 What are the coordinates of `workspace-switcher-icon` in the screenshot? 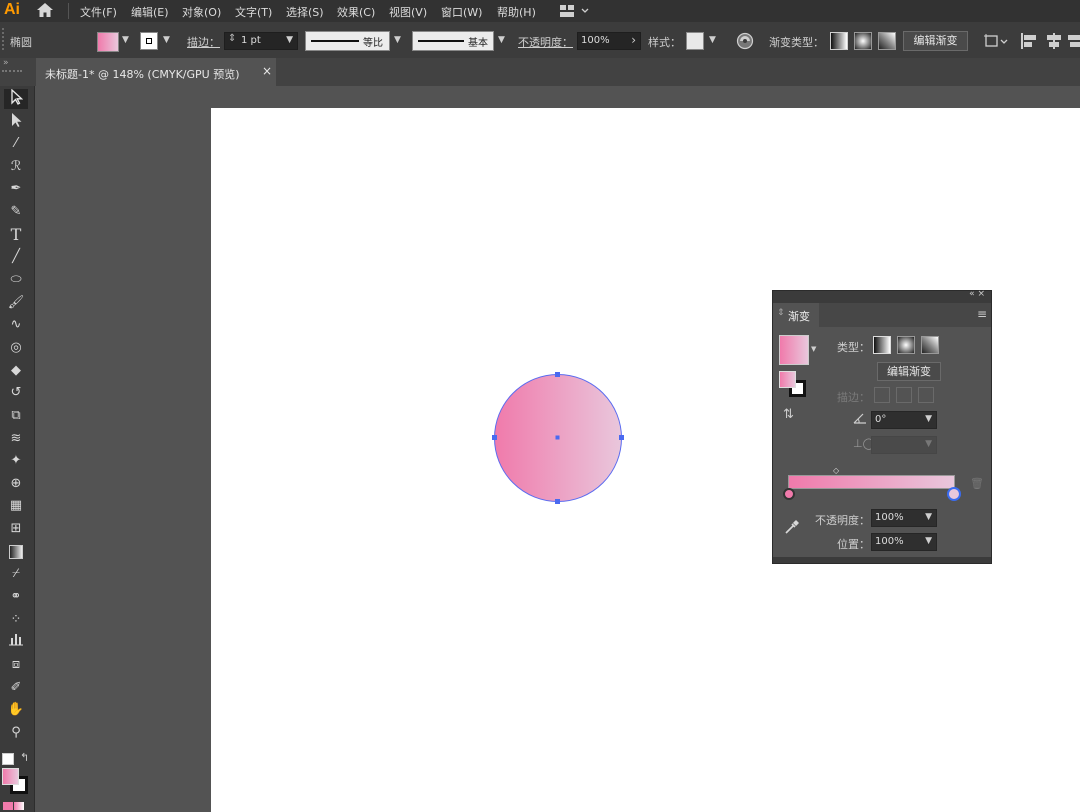 It's located at (575, 12).